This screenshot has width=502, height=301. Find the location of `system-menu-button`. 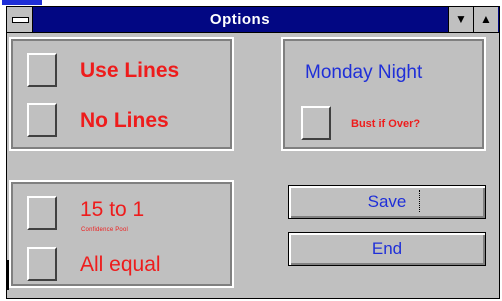

system-menu-button is located at coordinates (20, 19).